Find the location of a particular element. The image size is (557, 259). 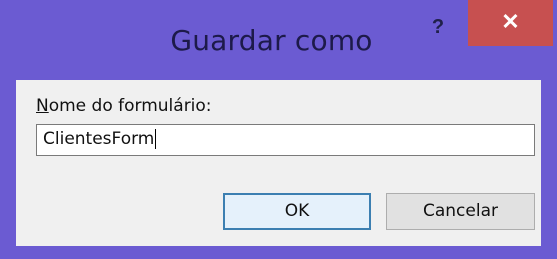

label-accelerator: N is located at coordinates (42, 106).